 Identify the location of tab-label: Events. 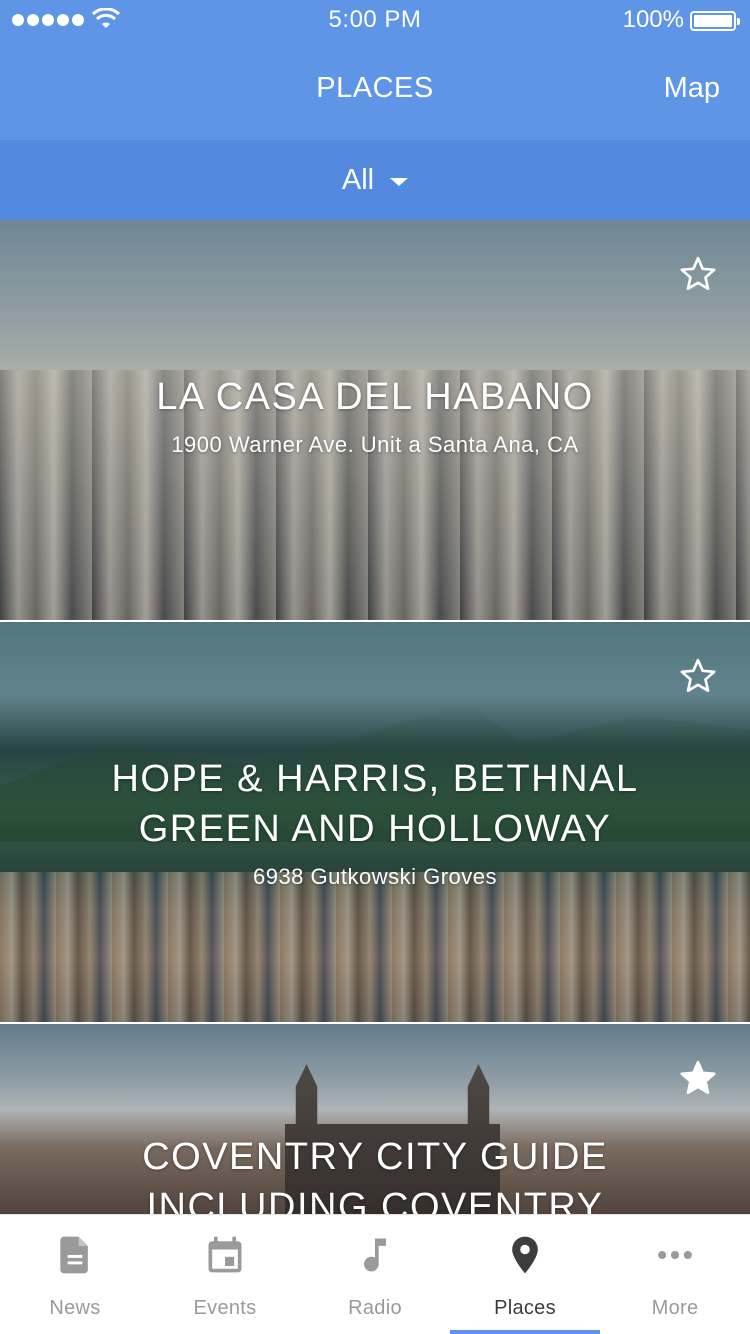
(225, 1308).